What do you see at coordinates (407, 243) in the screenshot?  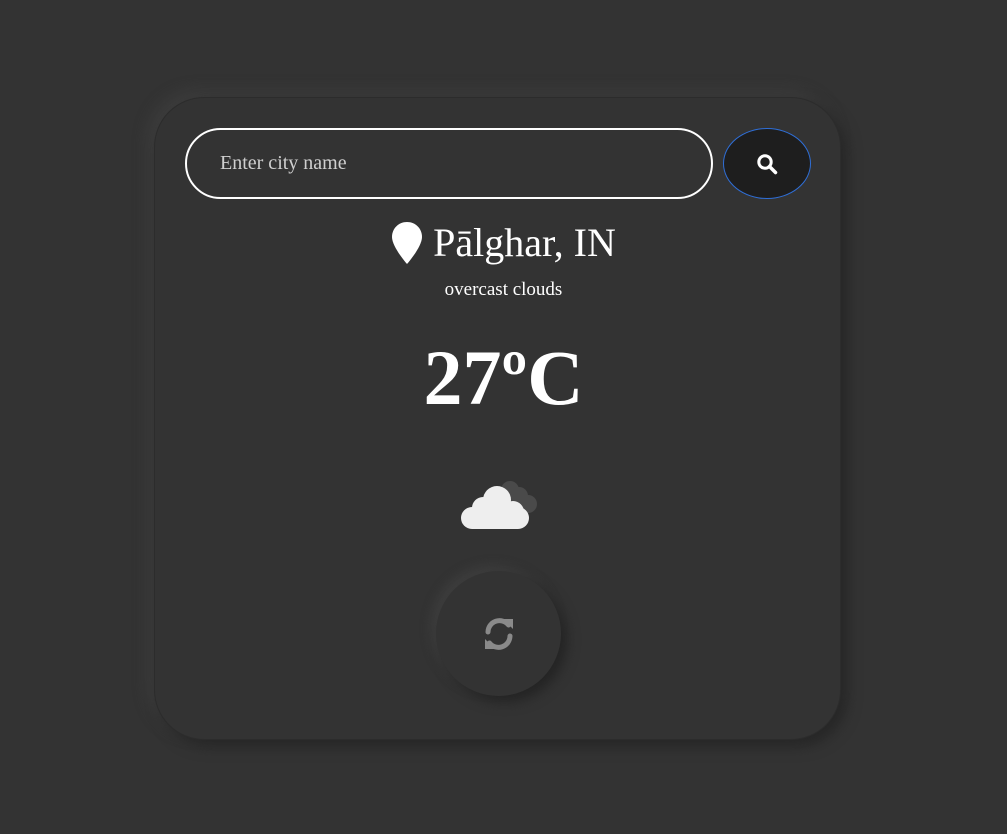 I see `map-pin-icon` at bounding box center [407, 243].